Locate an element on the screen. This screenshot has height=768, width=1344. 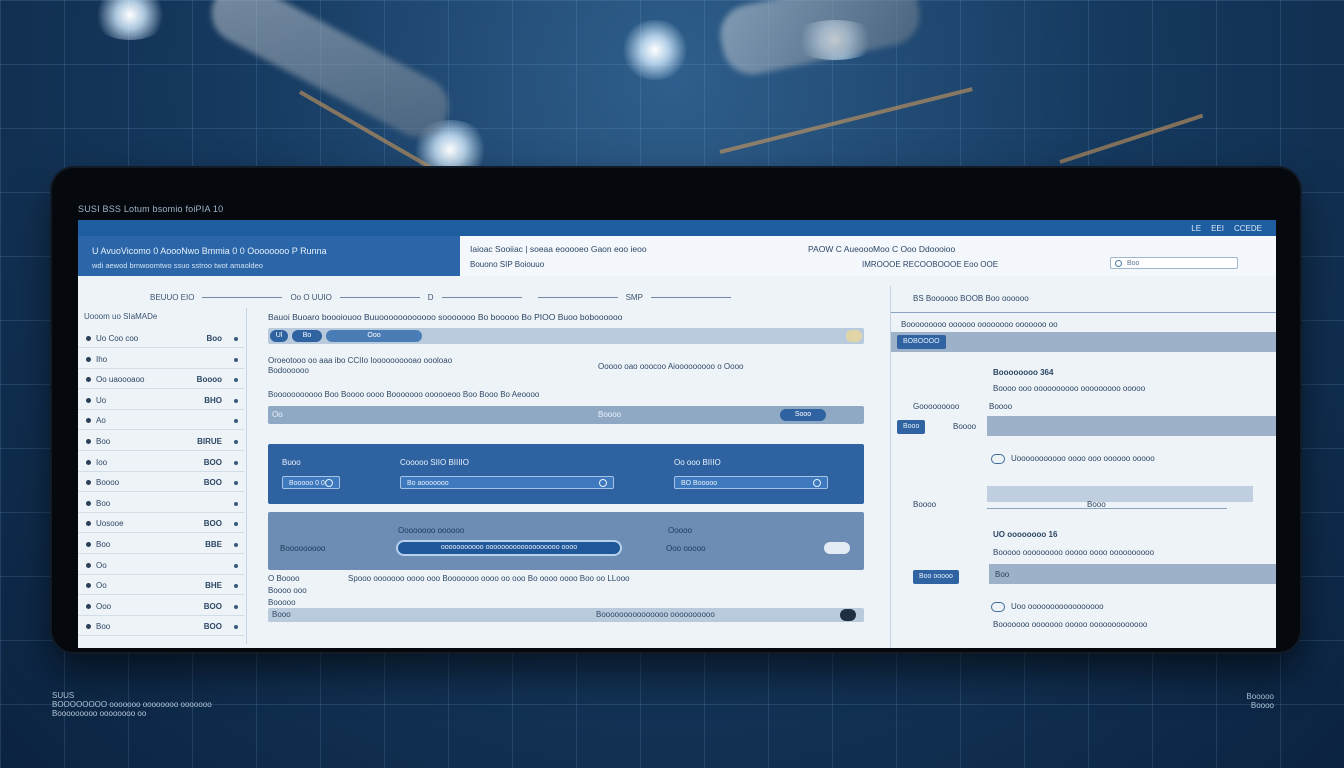
sidebar-item: Oo BHE is located at coordinates (161, 586).